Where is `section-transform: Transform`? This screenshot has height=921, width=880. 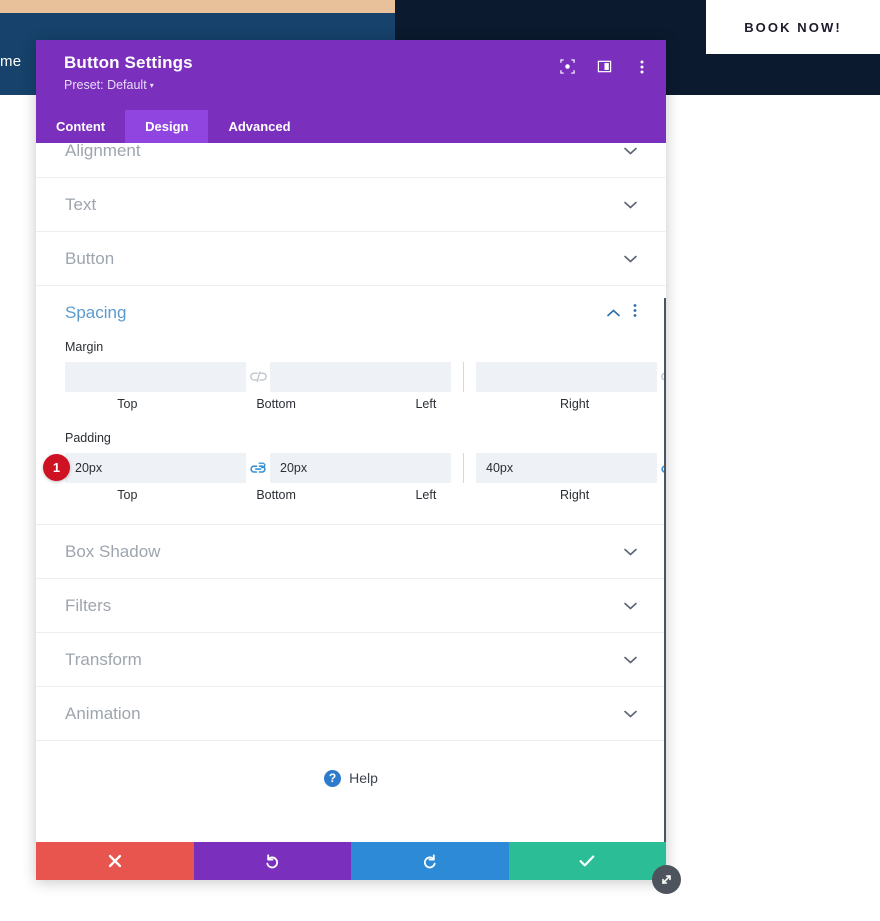
section-transform: Transform is located at coordinates (351, 660).